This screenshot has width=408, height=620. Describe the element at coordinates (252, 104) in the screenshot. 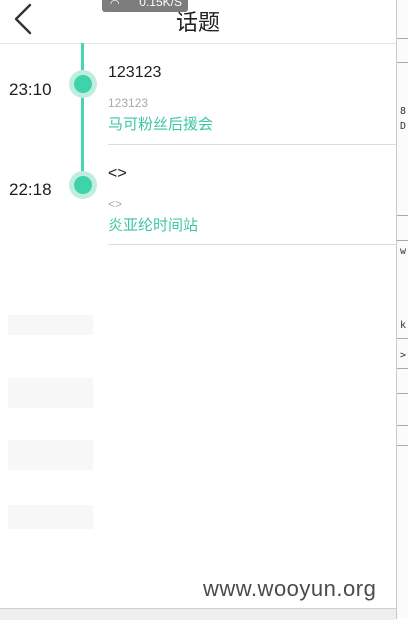

I see `timeline-item: 123123 123123 马可粉丝后援会` at that location.